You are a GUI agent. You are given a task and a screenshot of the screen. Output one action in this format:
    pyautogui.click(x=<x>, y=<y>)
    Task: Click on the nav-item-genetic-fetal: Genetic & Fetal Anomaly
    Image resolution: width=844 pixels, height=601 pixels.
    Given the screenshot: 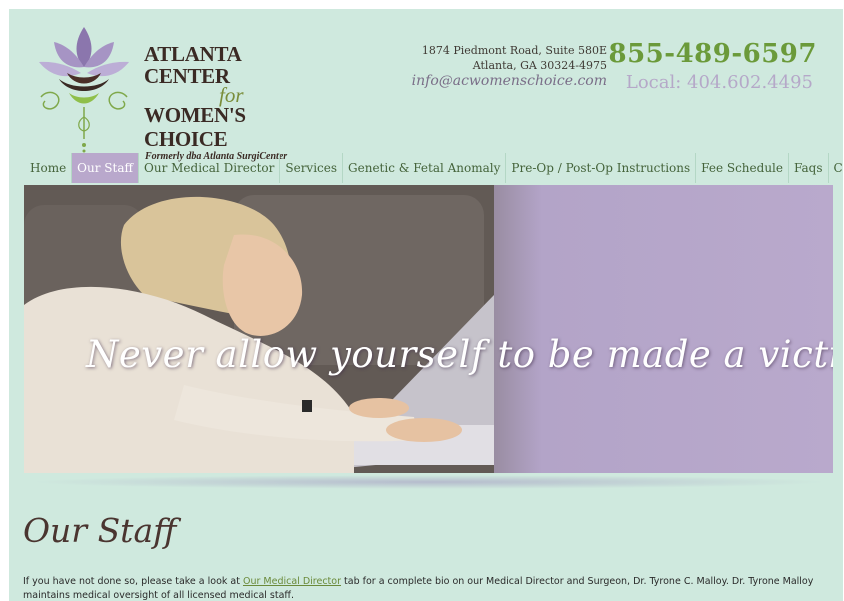 What is the action you would take?
    pyautogui.click(x=425, y=168)
    